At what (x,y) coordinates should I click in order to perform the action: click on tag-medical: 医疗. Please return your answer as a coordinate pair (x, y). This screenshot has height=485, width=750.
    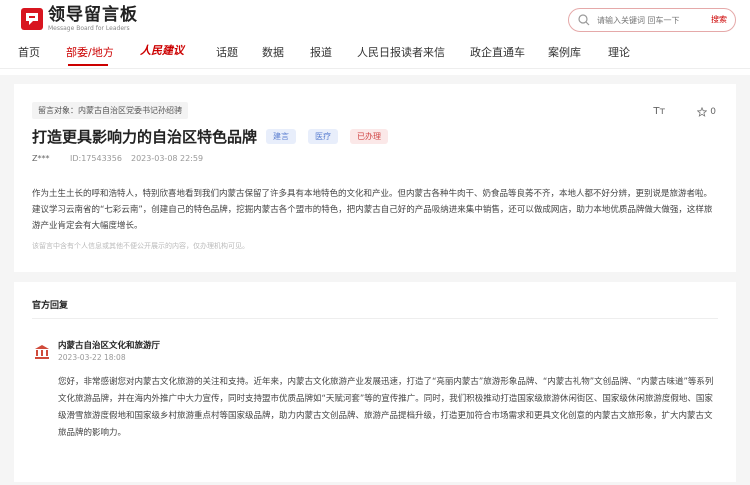
    Looking at the image, I should click on (323, 136).